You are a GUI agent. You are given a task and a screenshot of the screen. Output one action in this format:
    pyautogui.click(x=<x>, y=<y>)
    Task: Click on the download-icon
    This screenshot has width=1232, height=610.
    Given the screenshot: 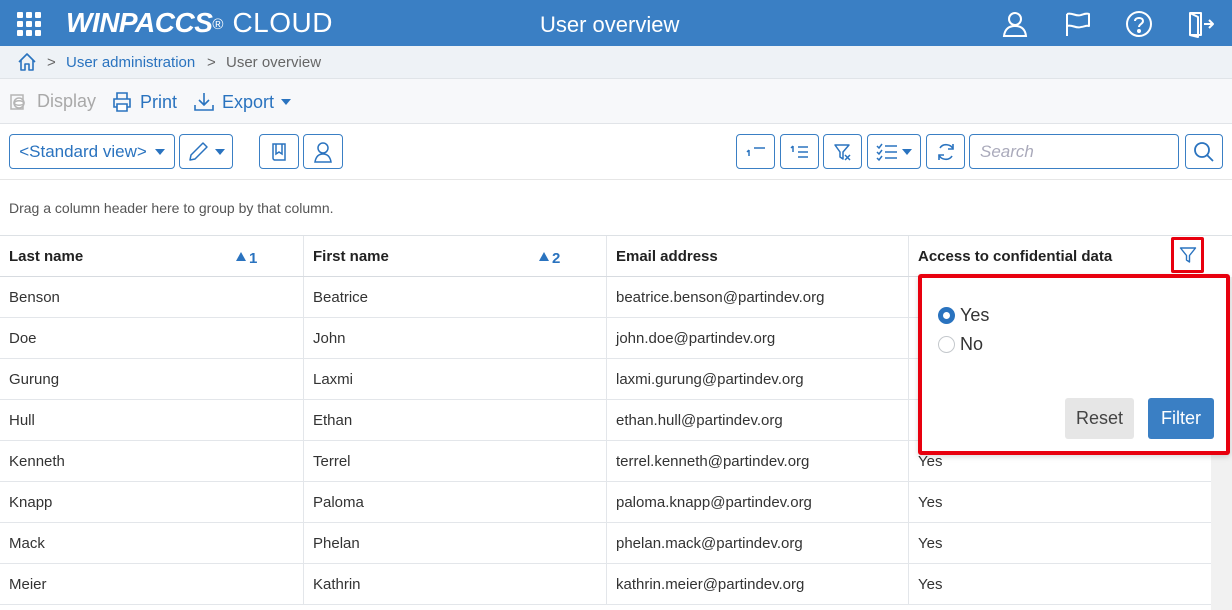 What is the action you would take?
    pyautogui.click(x=204, y=102)
    